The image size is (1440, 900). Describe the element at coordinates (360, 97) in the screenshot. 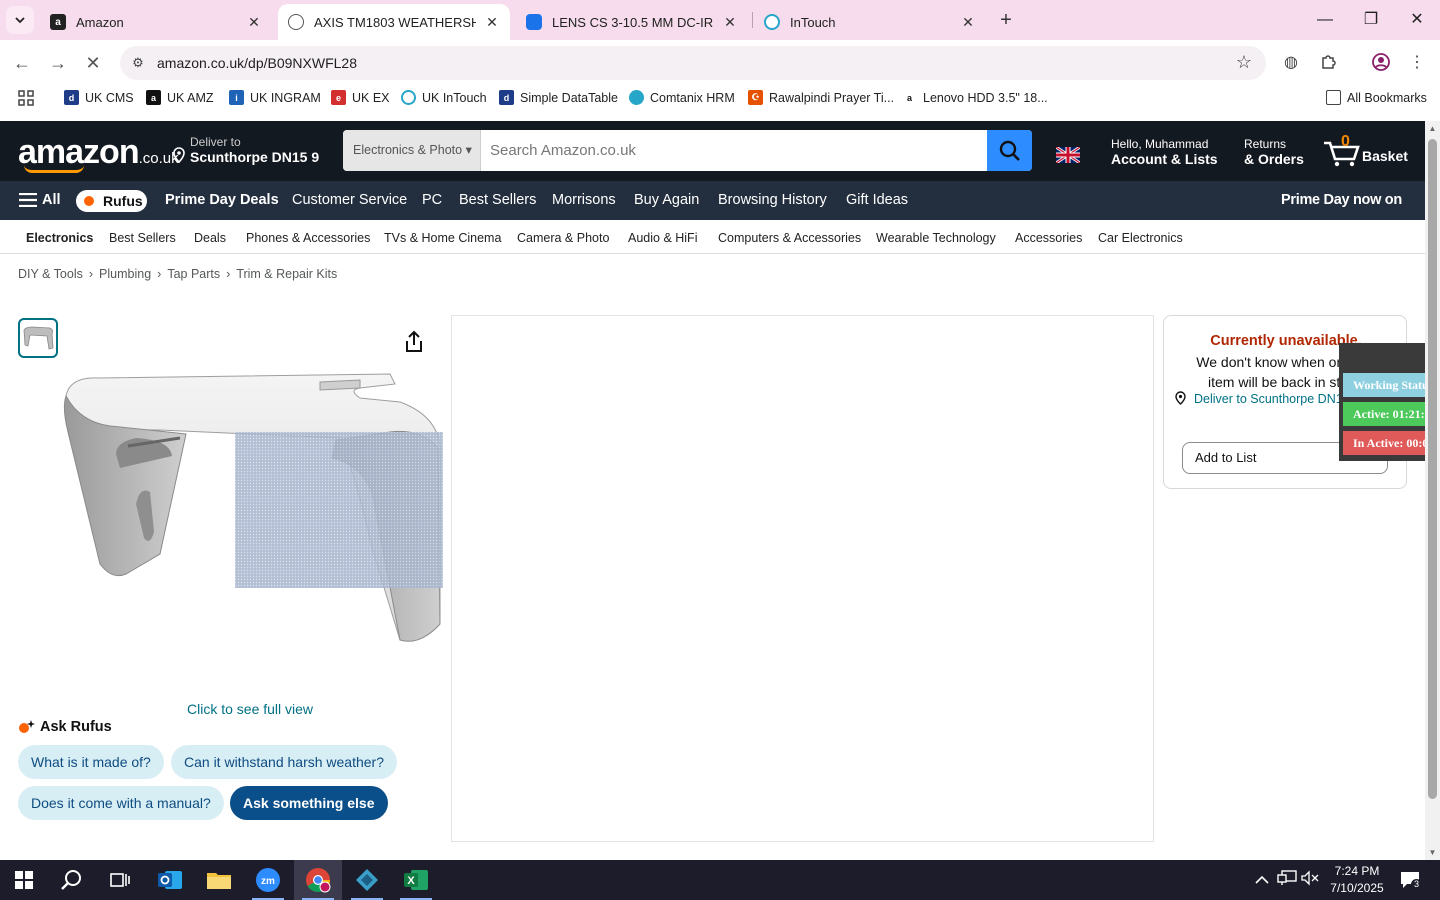

I see `bookmark-uk-ex: e UK EX` at that location.